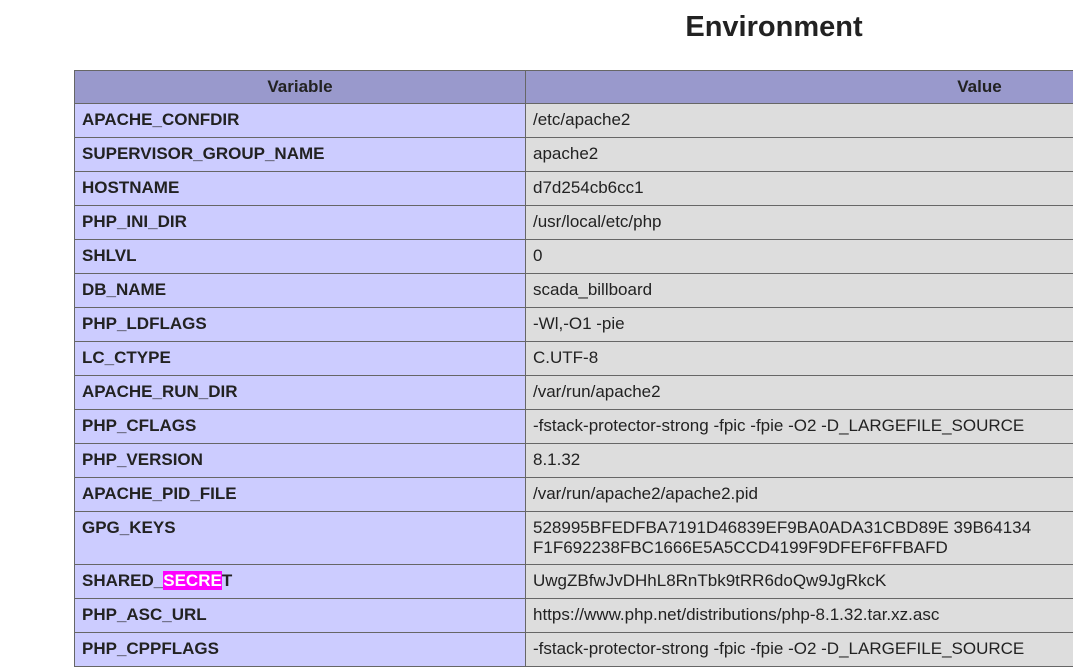 Image resolution: width=1073 pixels, height=670 pixels. What do you see at coordinates (300, 649) in the screenshot?
I see `variable-name: PHP_CPPFLAGS` at bounding box center [300, 649].